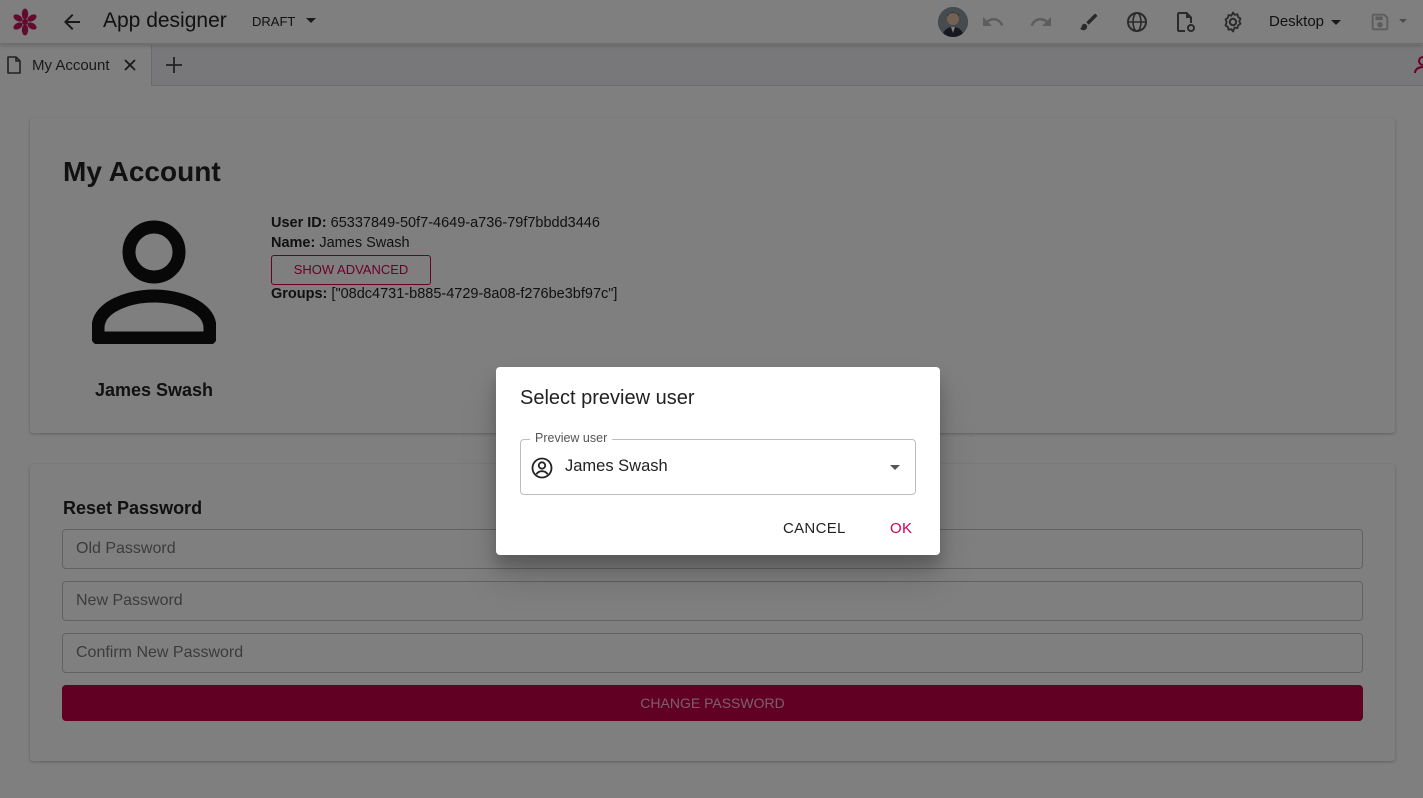 This screenshot has height=798, width=1423. What do you see at coordinates (571, 438) in the screenshot?
I see `preview-user-label: Preview user` at bounding box center [571, 438].